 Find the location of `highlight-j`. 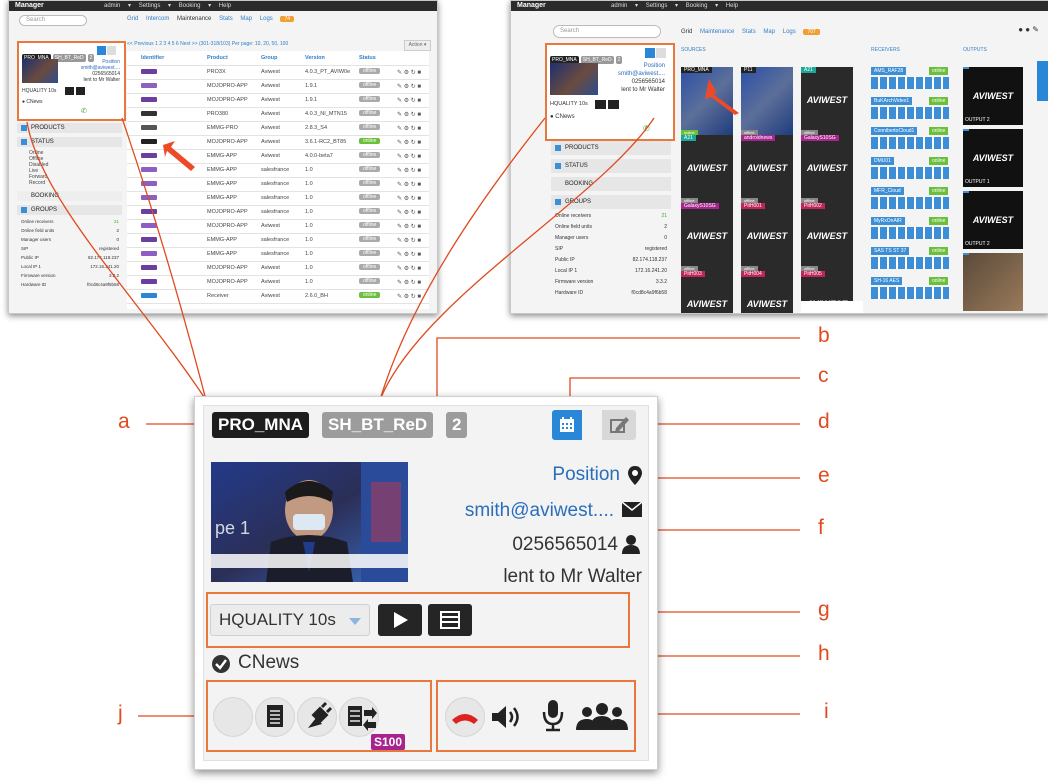

highlight-j is located at coordinates (319, 716).